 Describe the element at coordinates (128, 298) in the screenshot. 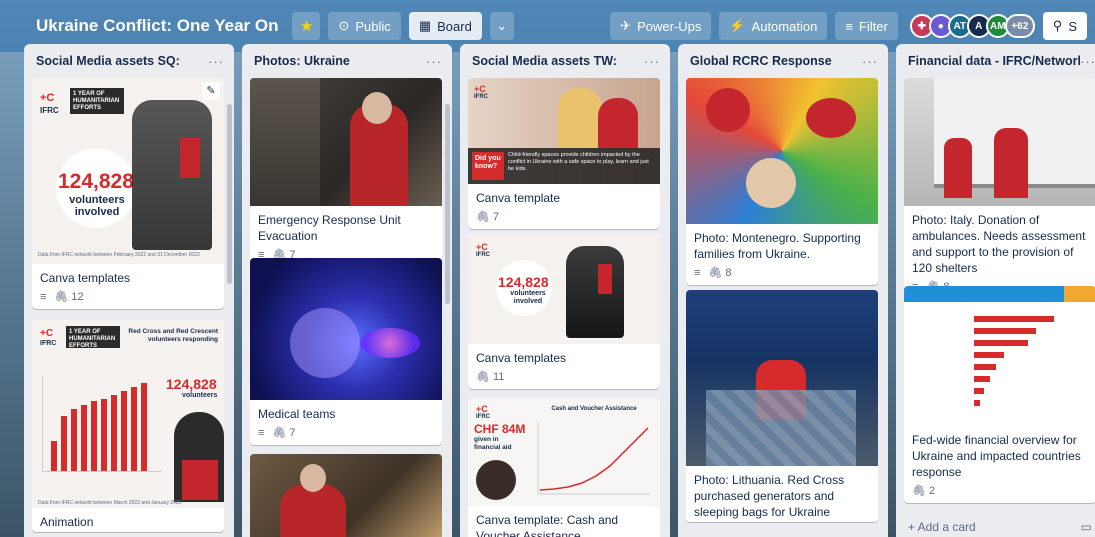

I see `card-badges: ≡ 🖇 12` at that location.